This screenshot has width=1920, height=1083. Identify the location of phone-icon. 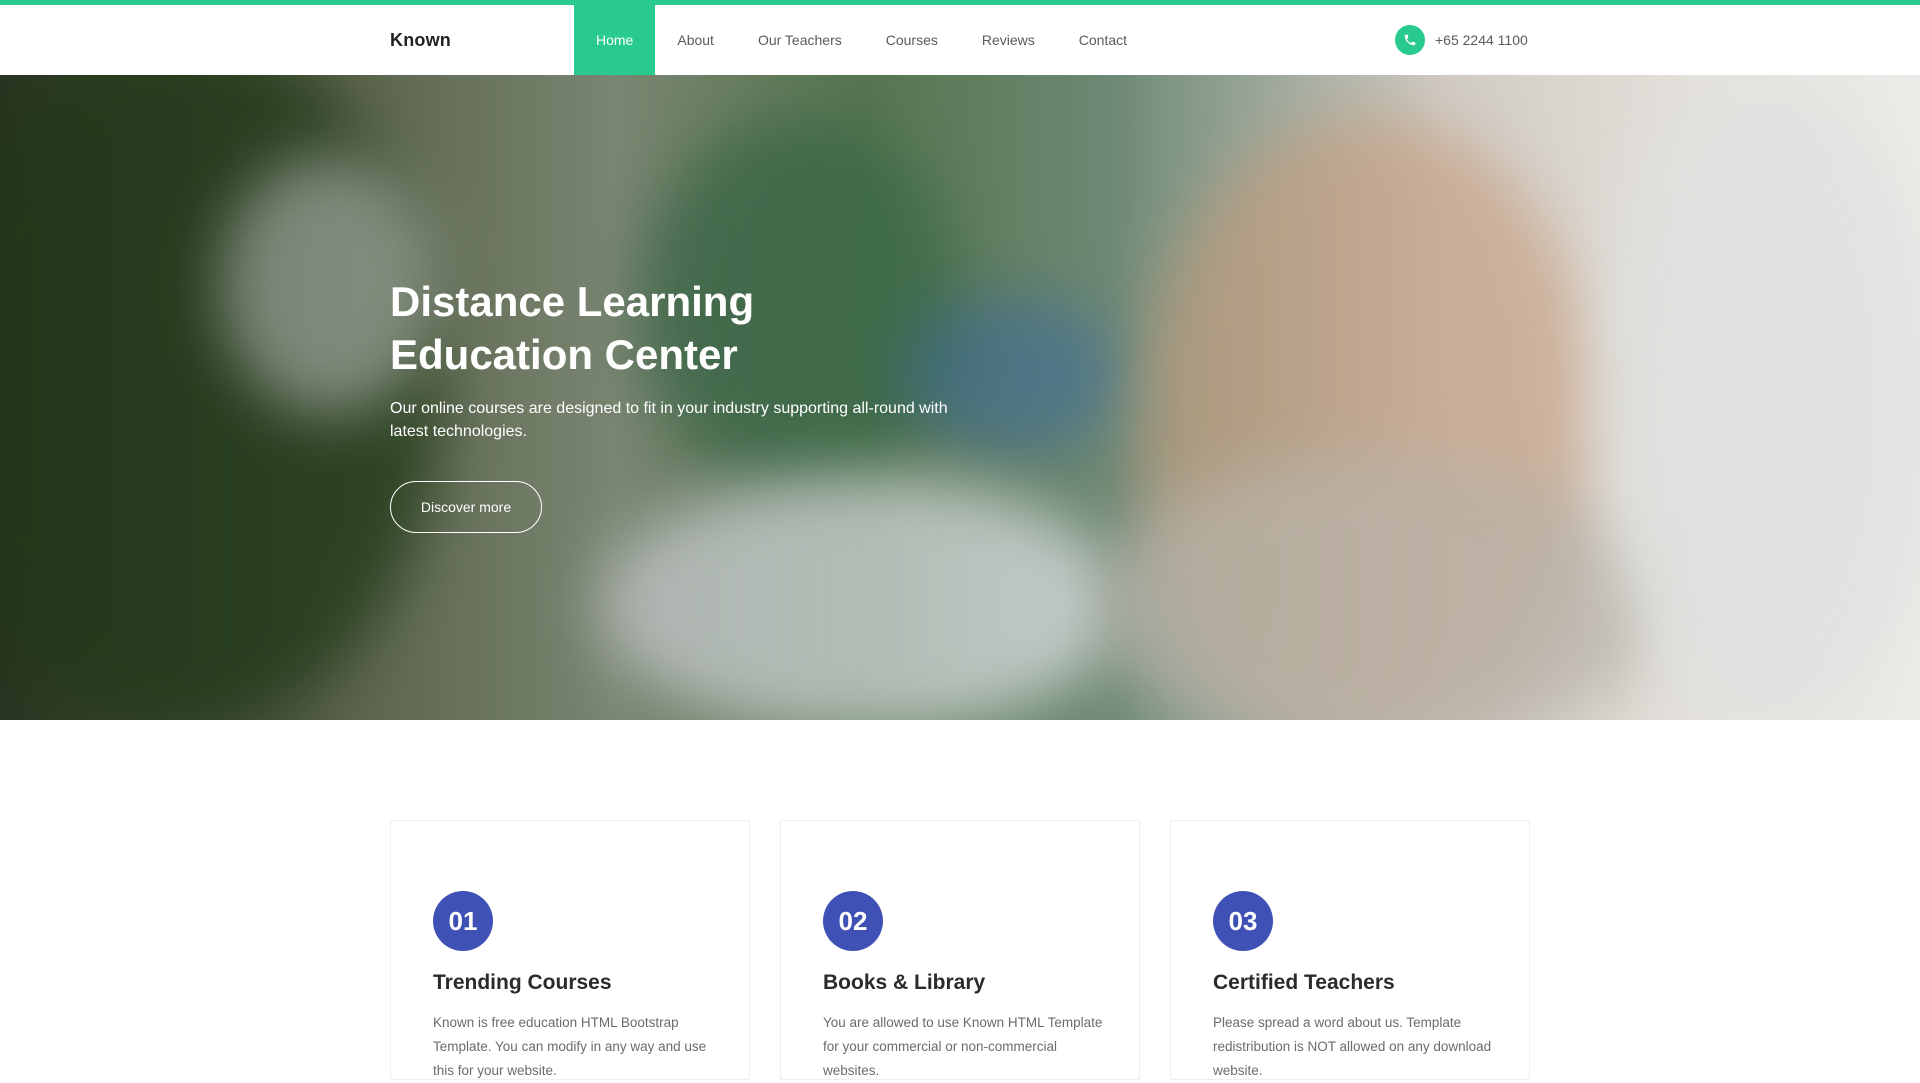
(1410, 40).